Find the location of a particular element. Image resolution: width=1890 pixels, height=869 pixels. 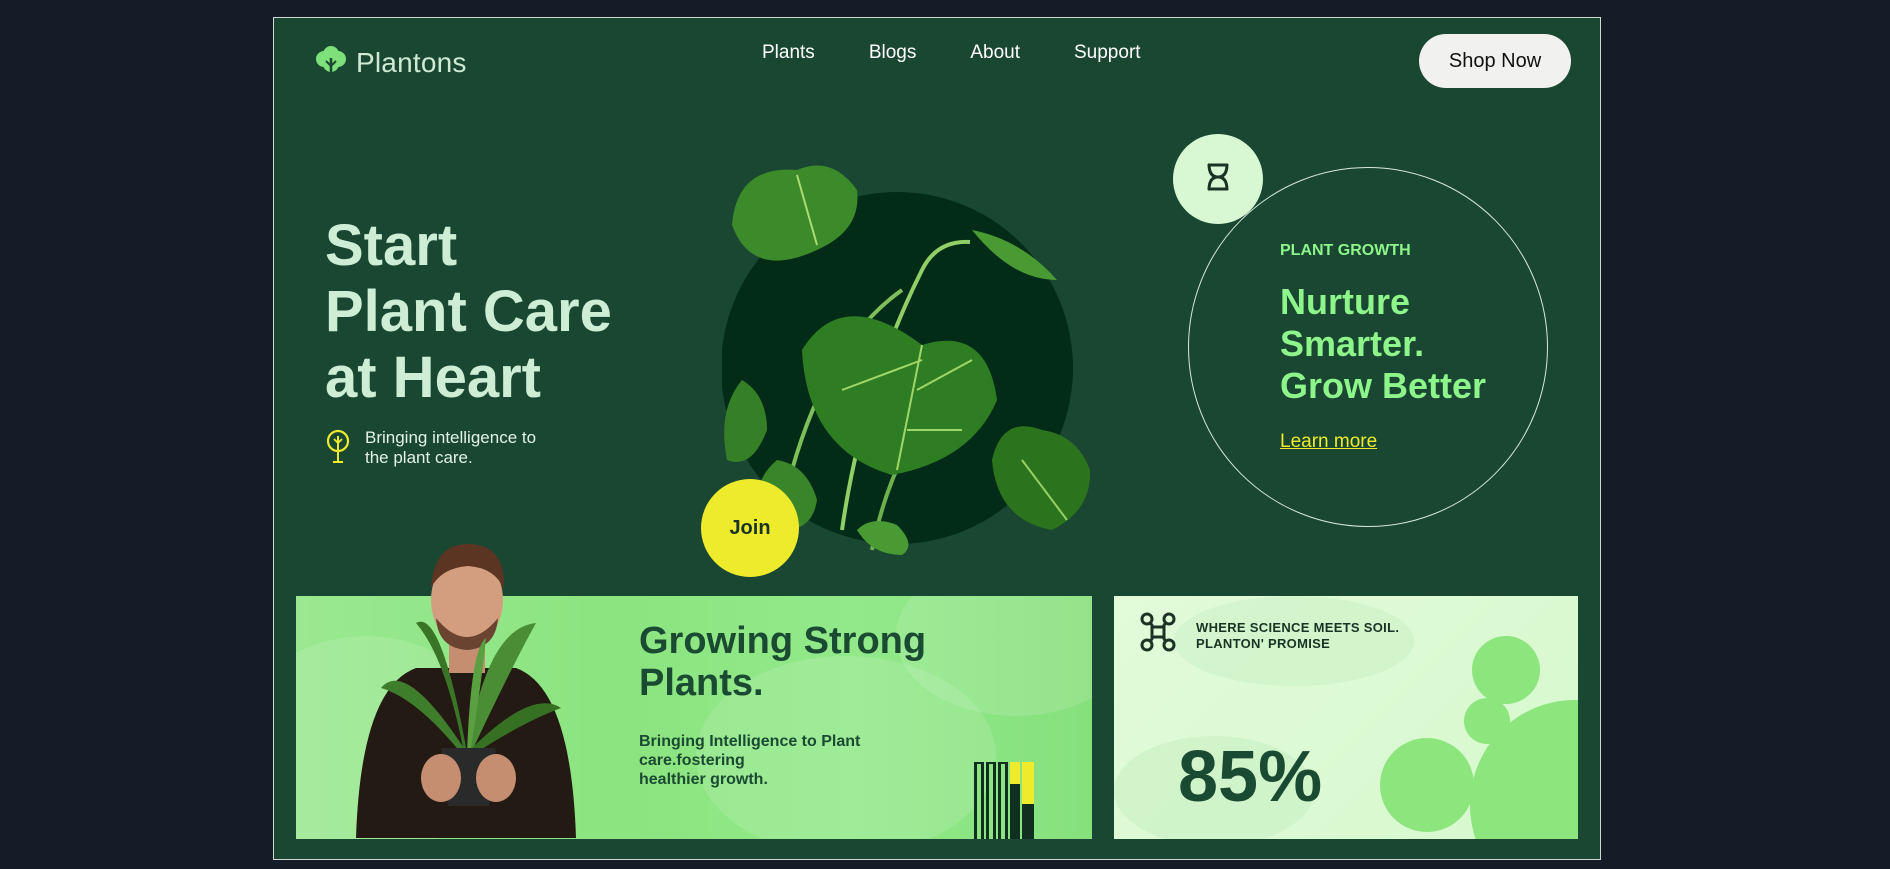

hero-tagline: Bringing intelligence to the plant care. is located at coordinates (440, 448).